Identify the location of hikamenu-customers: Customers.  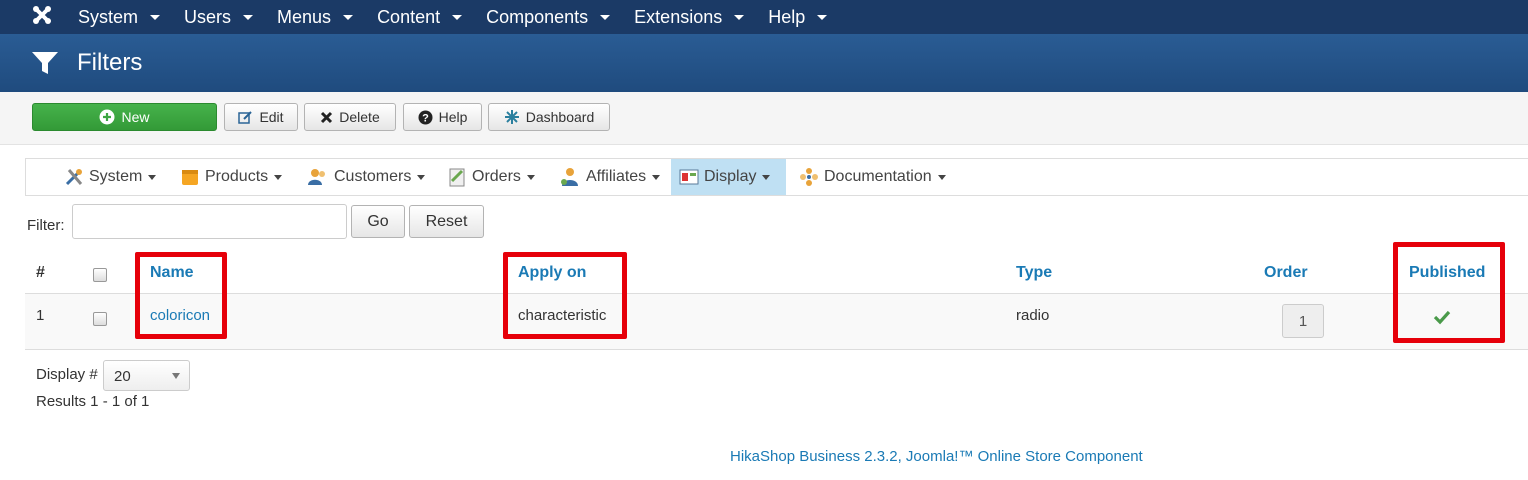
(366, 177).